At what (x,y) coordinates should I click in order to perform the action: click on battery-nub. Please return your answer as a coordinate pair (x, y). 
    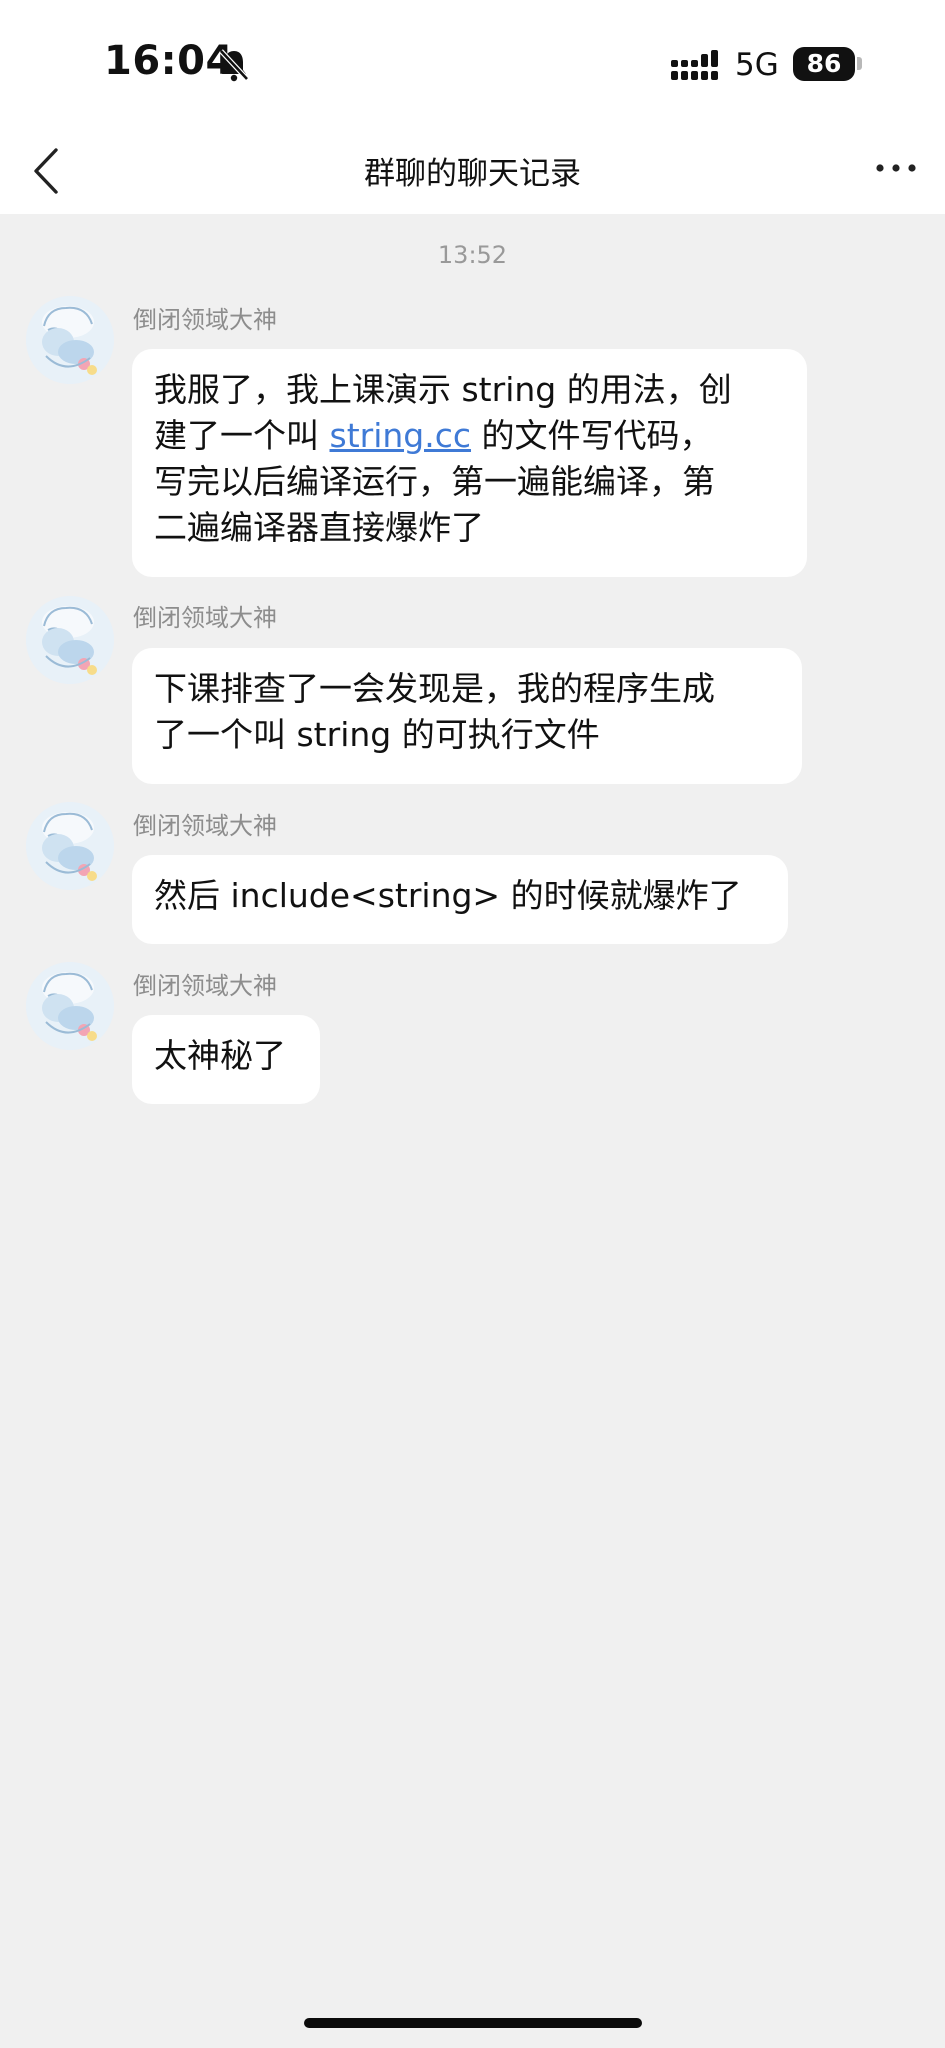
    Looking at the image, I should click on (859, 63).